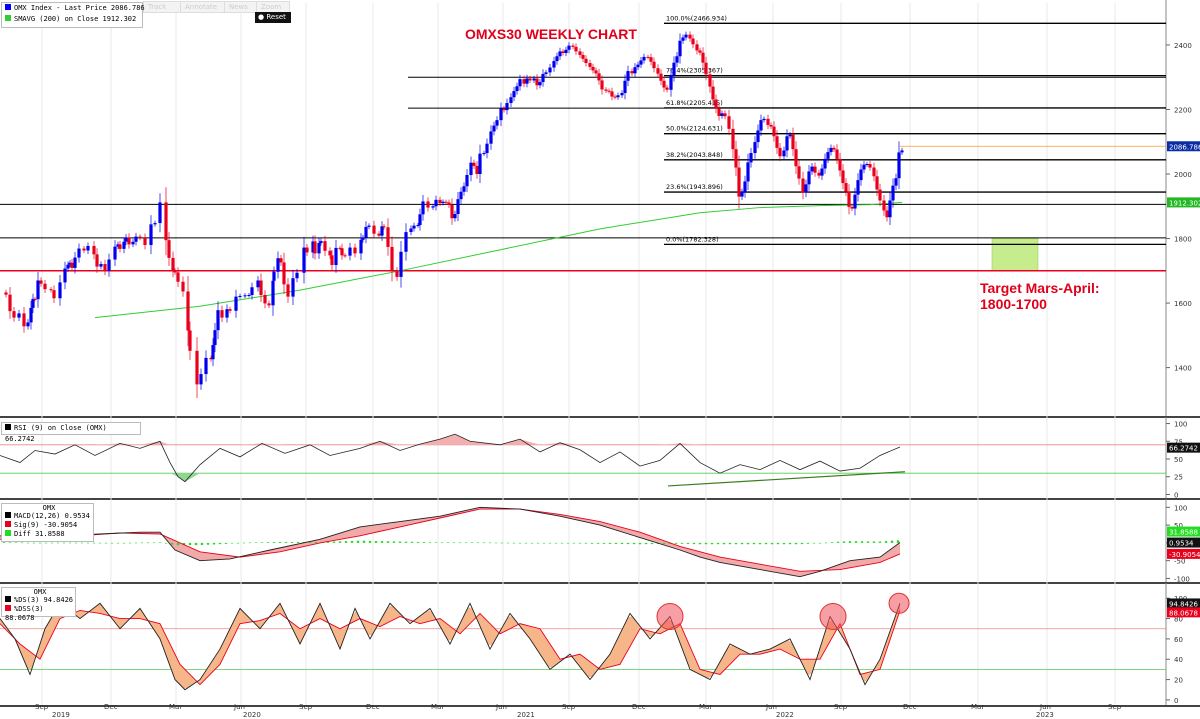 Image resolution: width=1200 pixels, height=719 pixels. I want to click on news-button: News, so click(241, 7).